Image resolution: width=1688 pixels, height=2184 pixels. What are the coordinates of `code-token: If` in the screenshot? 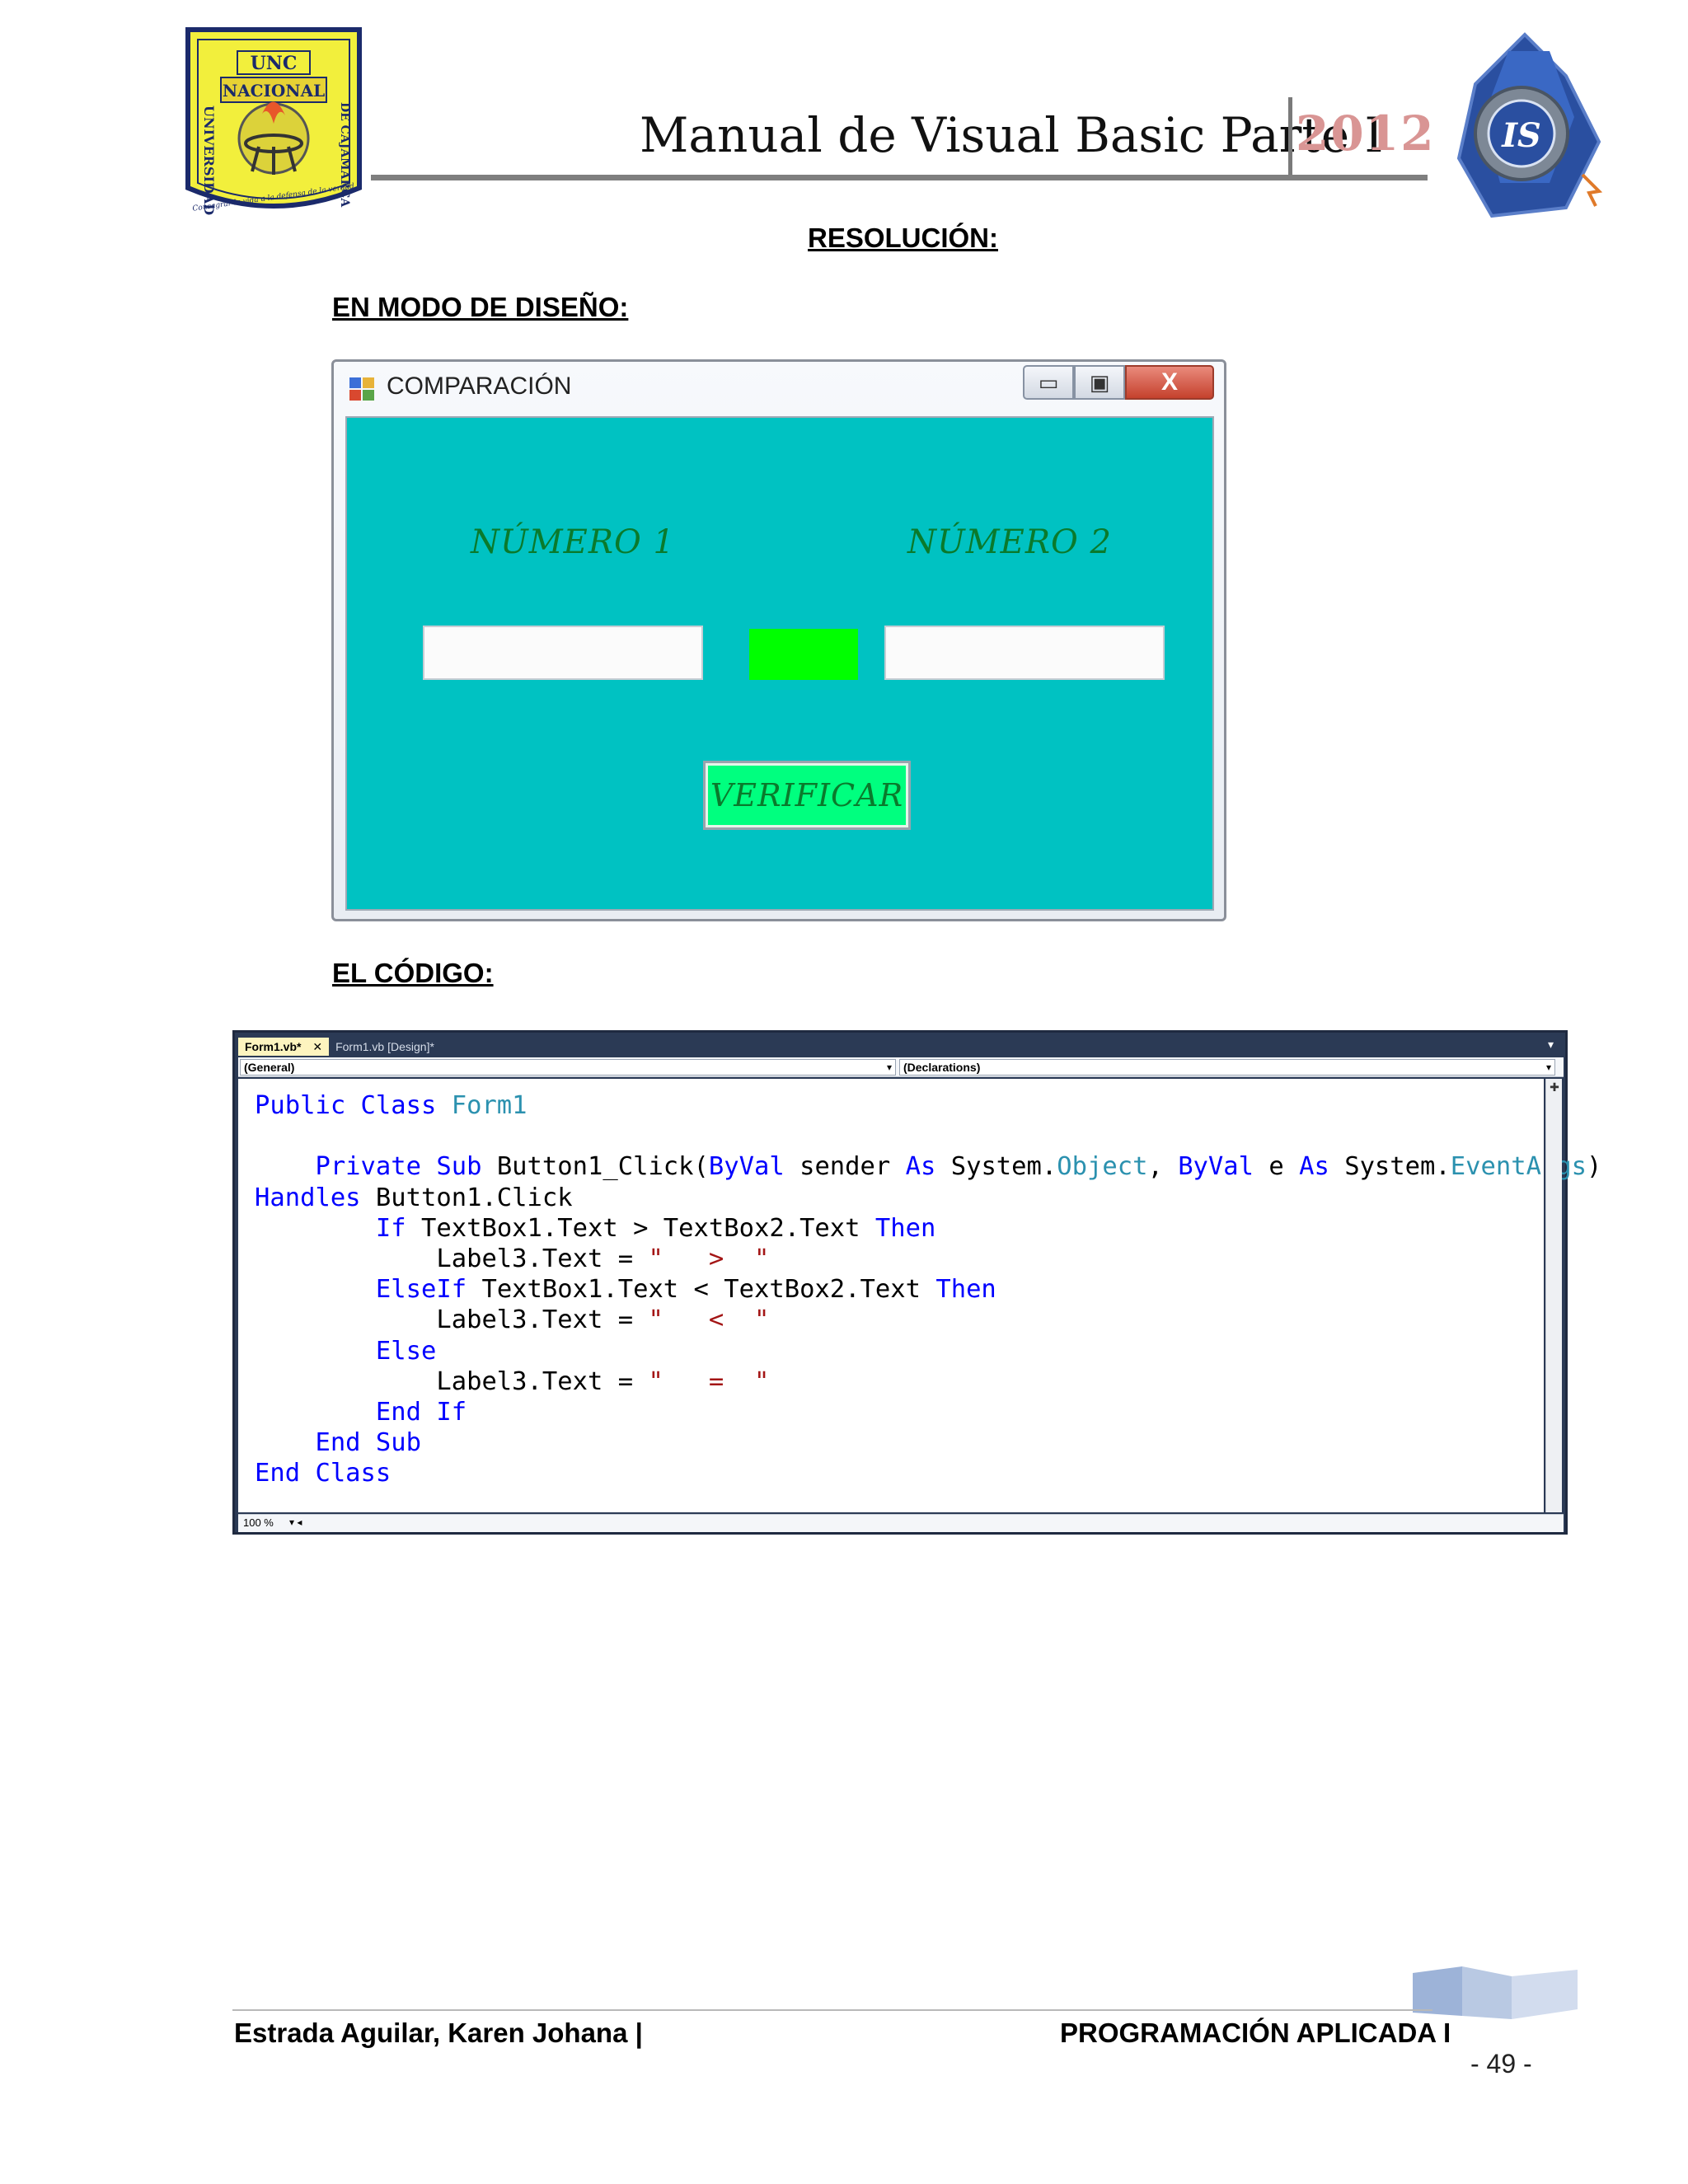 It's located at (398, 1228).